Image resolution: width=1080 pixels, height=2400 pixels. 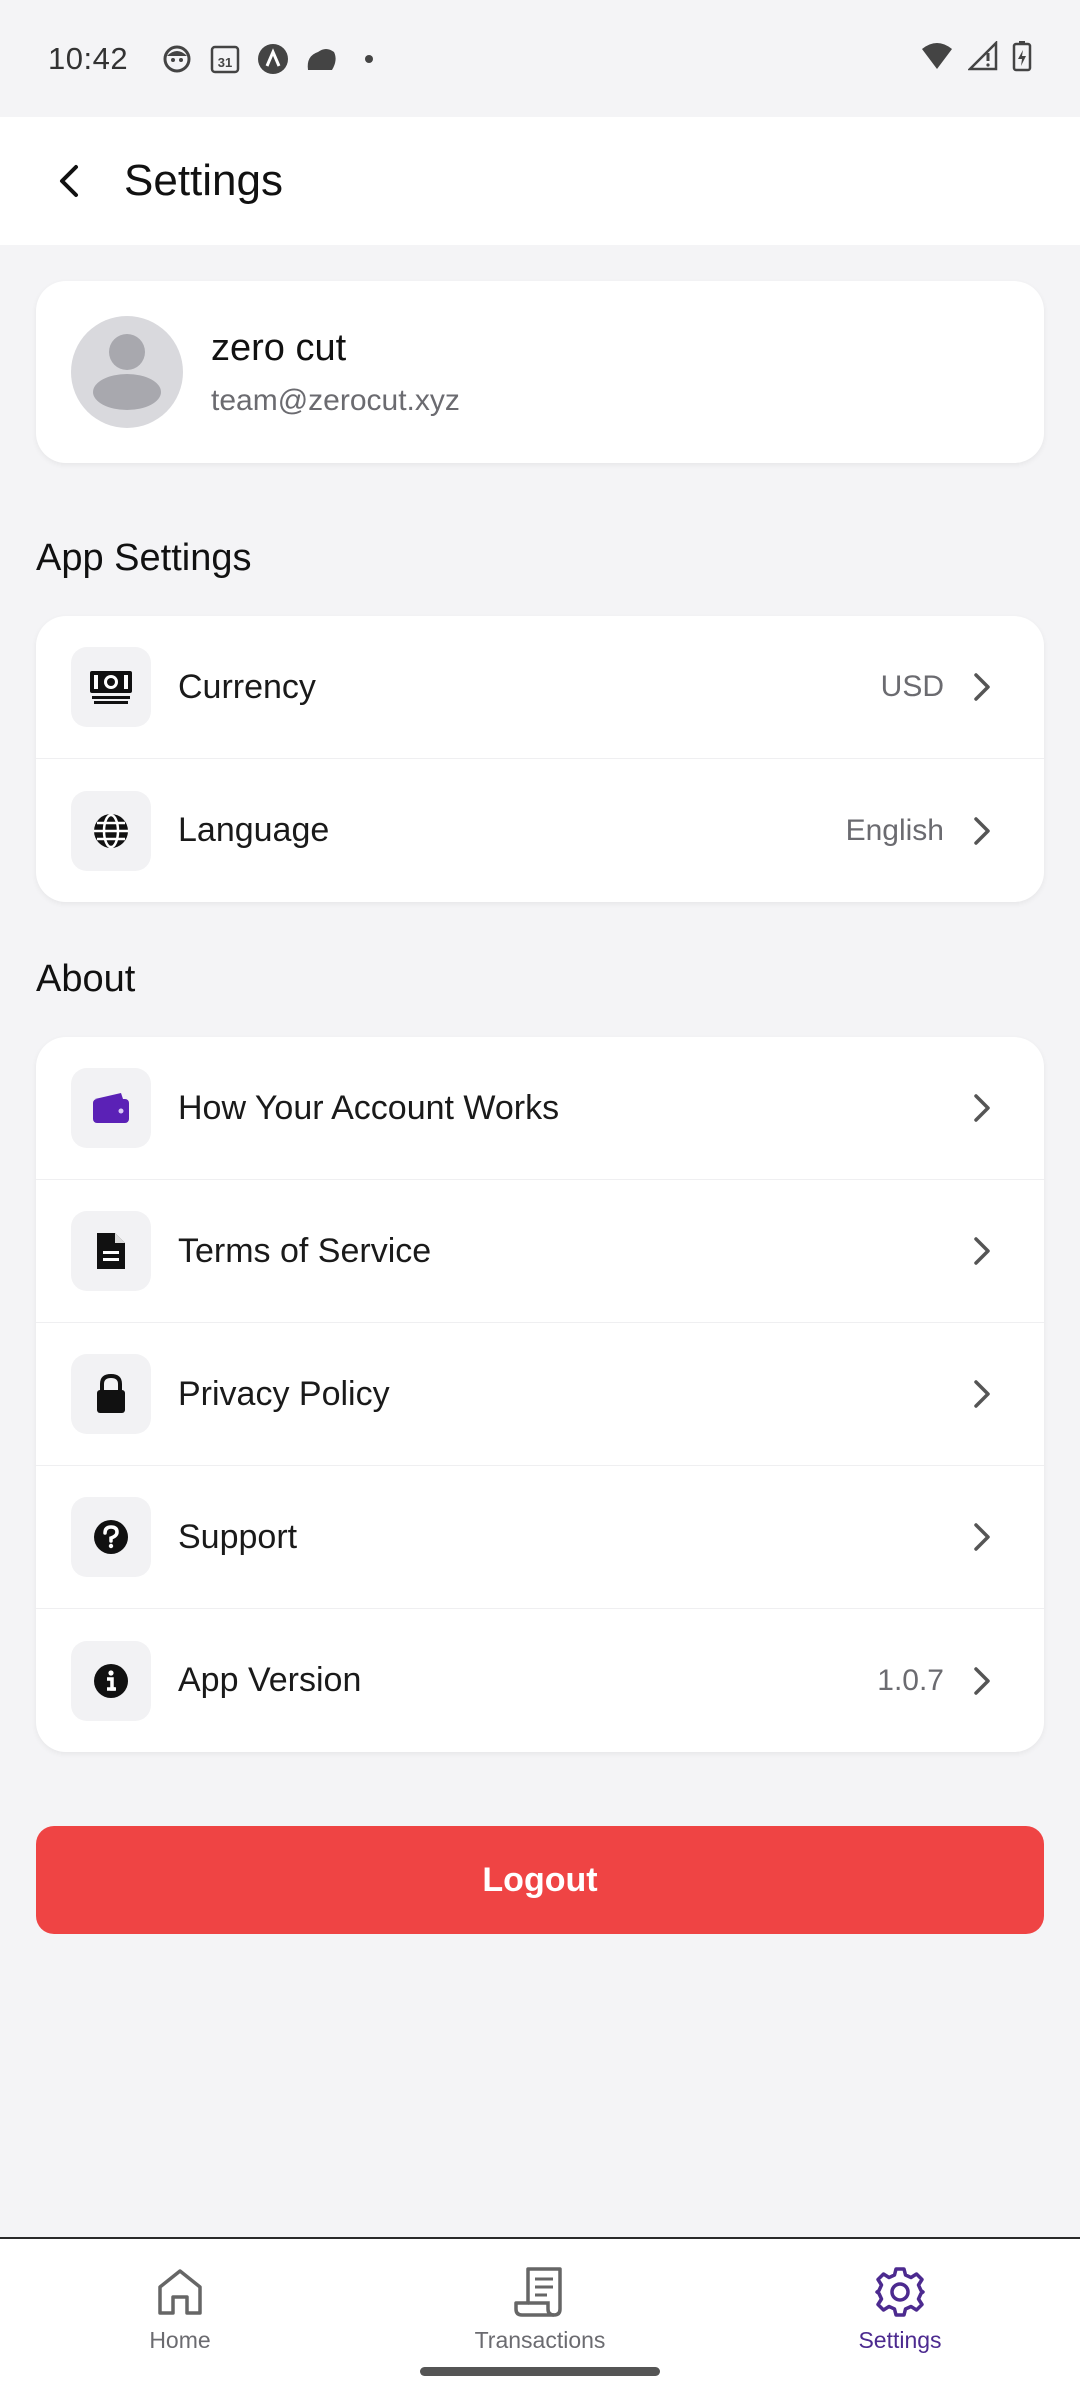 What do you see at coordinates (111, 1108) in the screenshot?
I see `wallet-icon` at bounding box center [111, 1108].